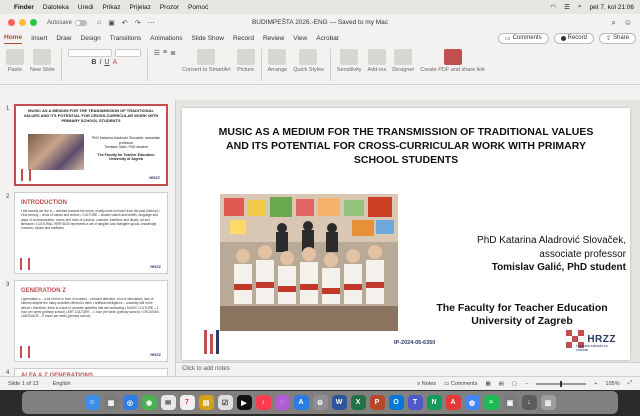  What do you see at coordinates (510, 402) in the screenshot?
I see `preview-icon: ▣` at bounding box center [510, 402].